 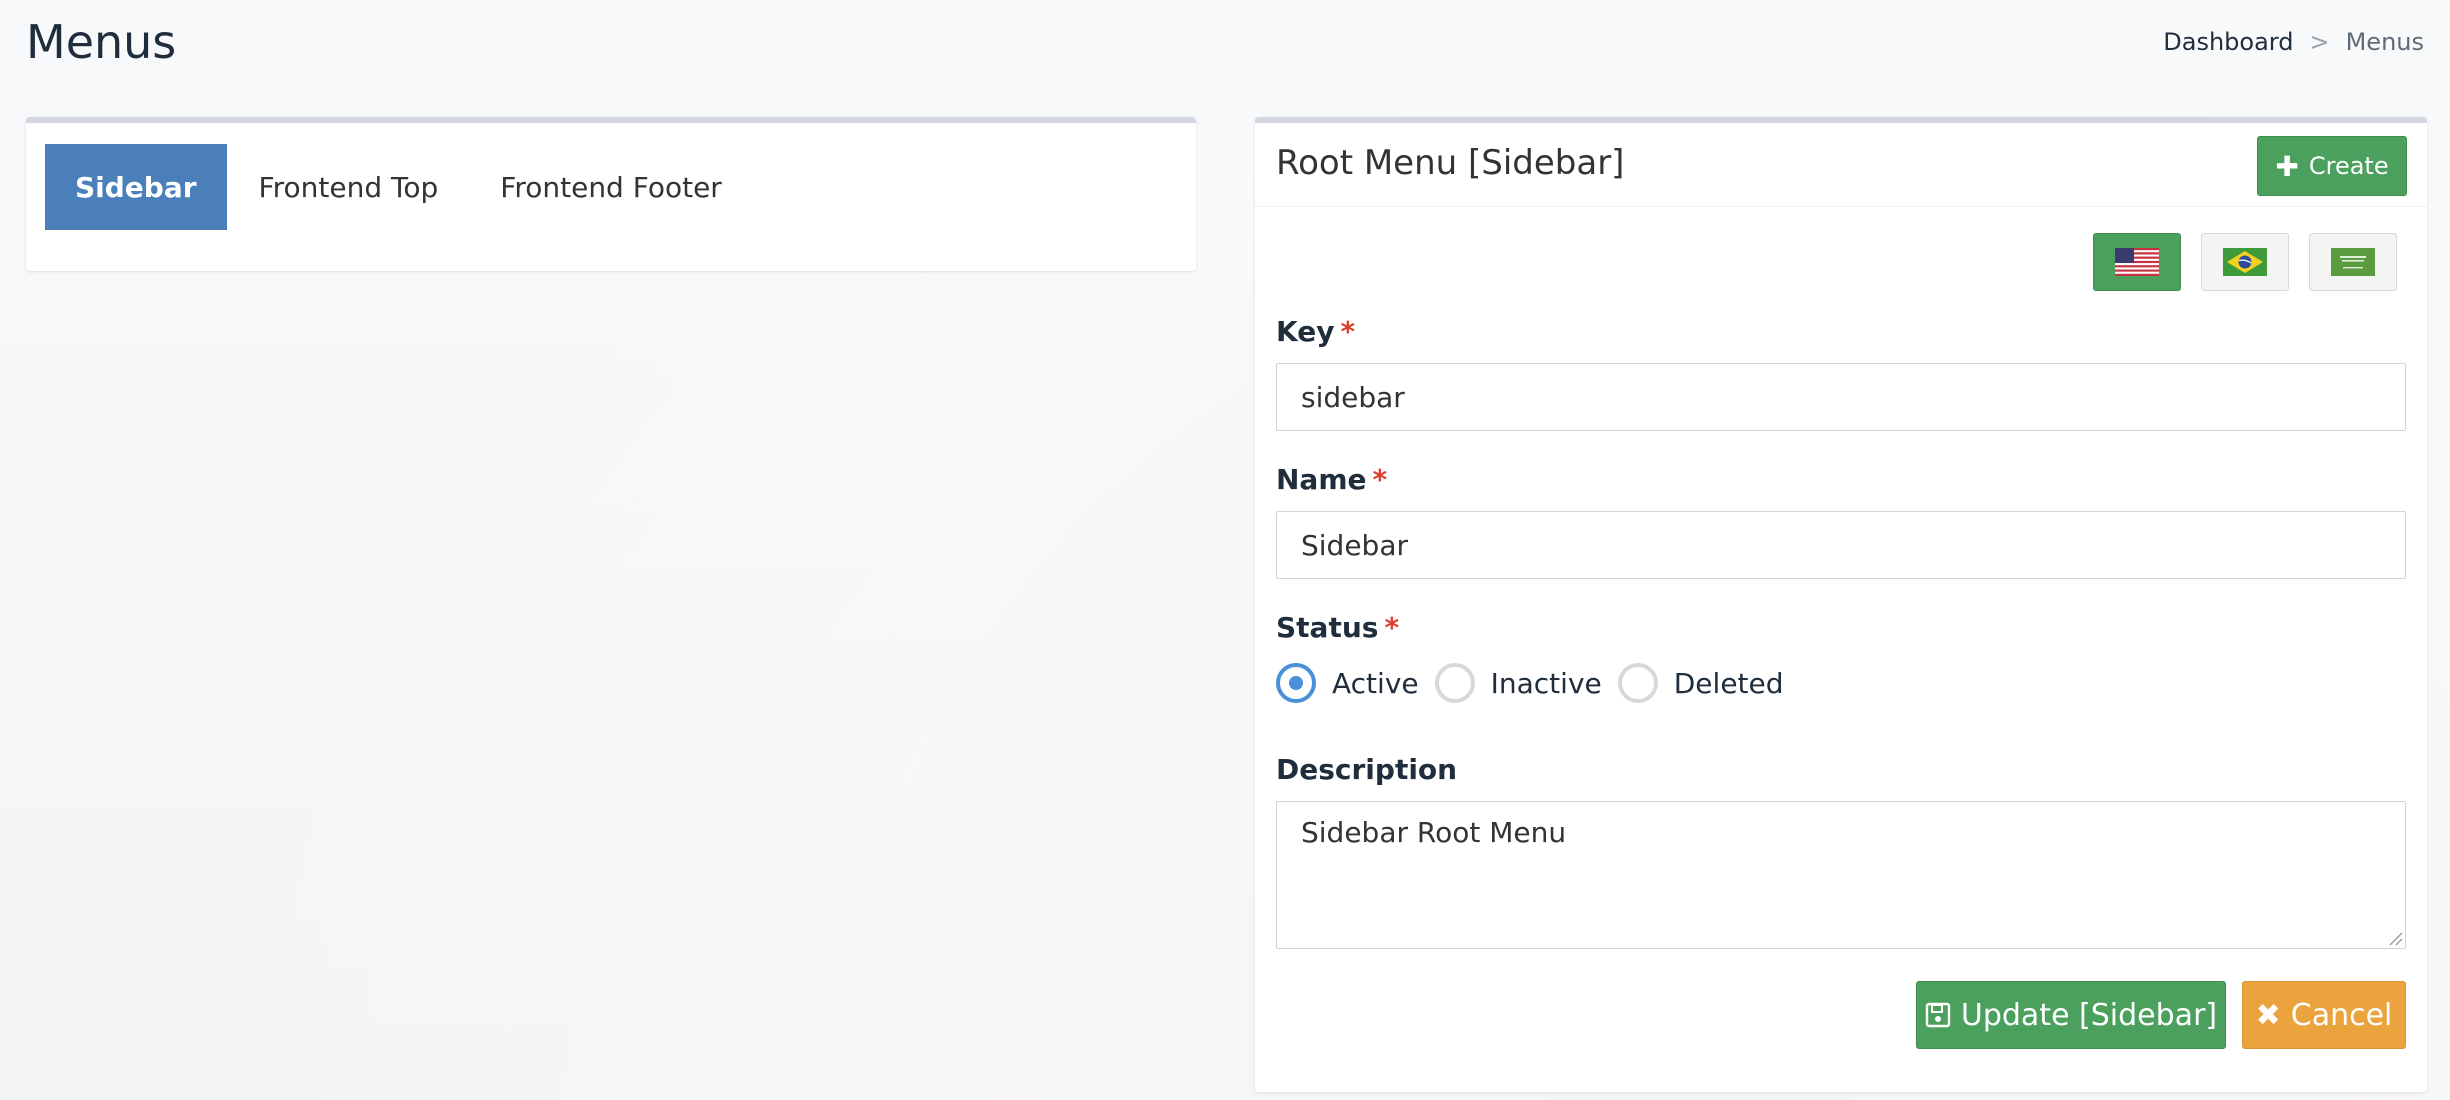 What do you see at coordinates (2348, 166) in the screenshot?
I see `create-button-label: Create` at bounding box center [2348, 166].